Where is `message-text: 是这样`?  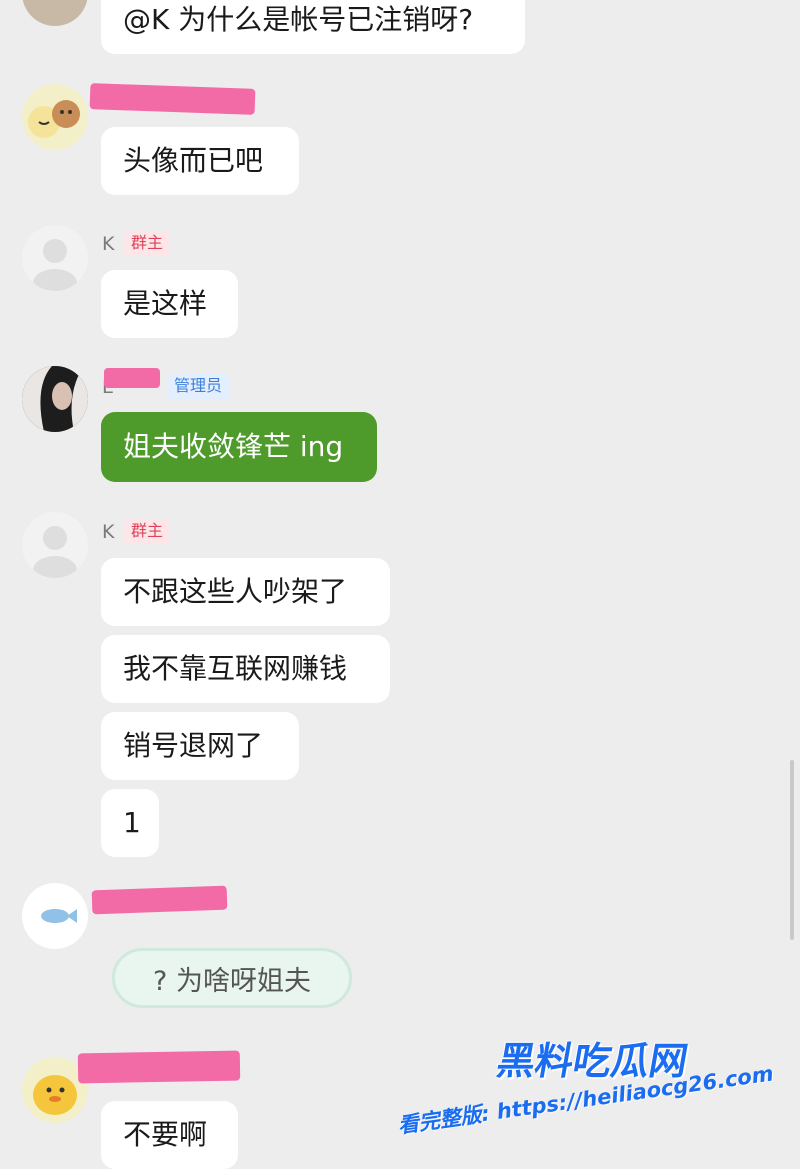
message-text: 是这样 is located at coordinates (165, 303).